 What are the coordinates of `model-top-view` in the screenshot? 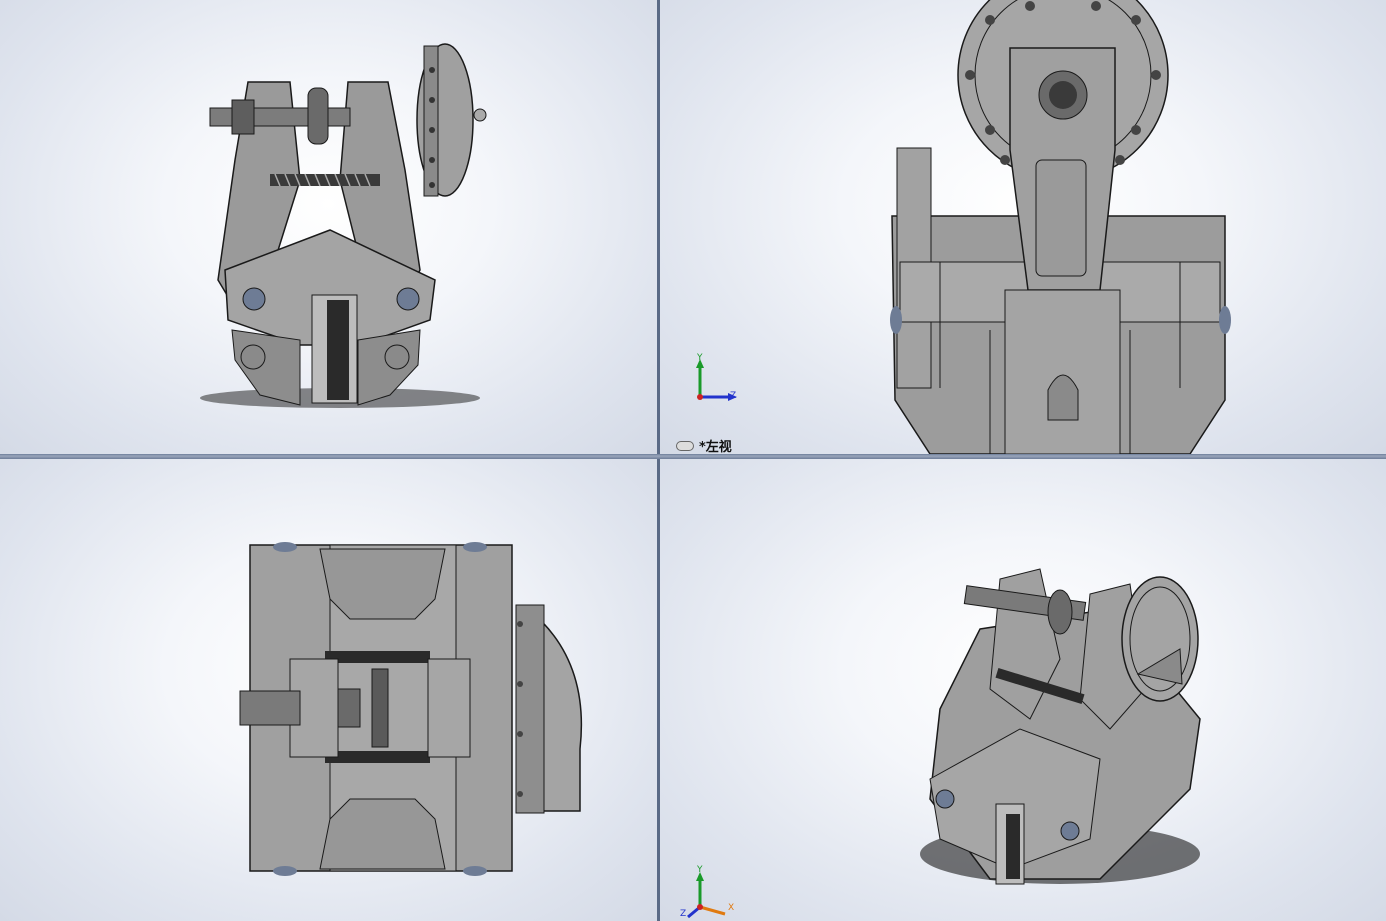 It's located at (411, 709).